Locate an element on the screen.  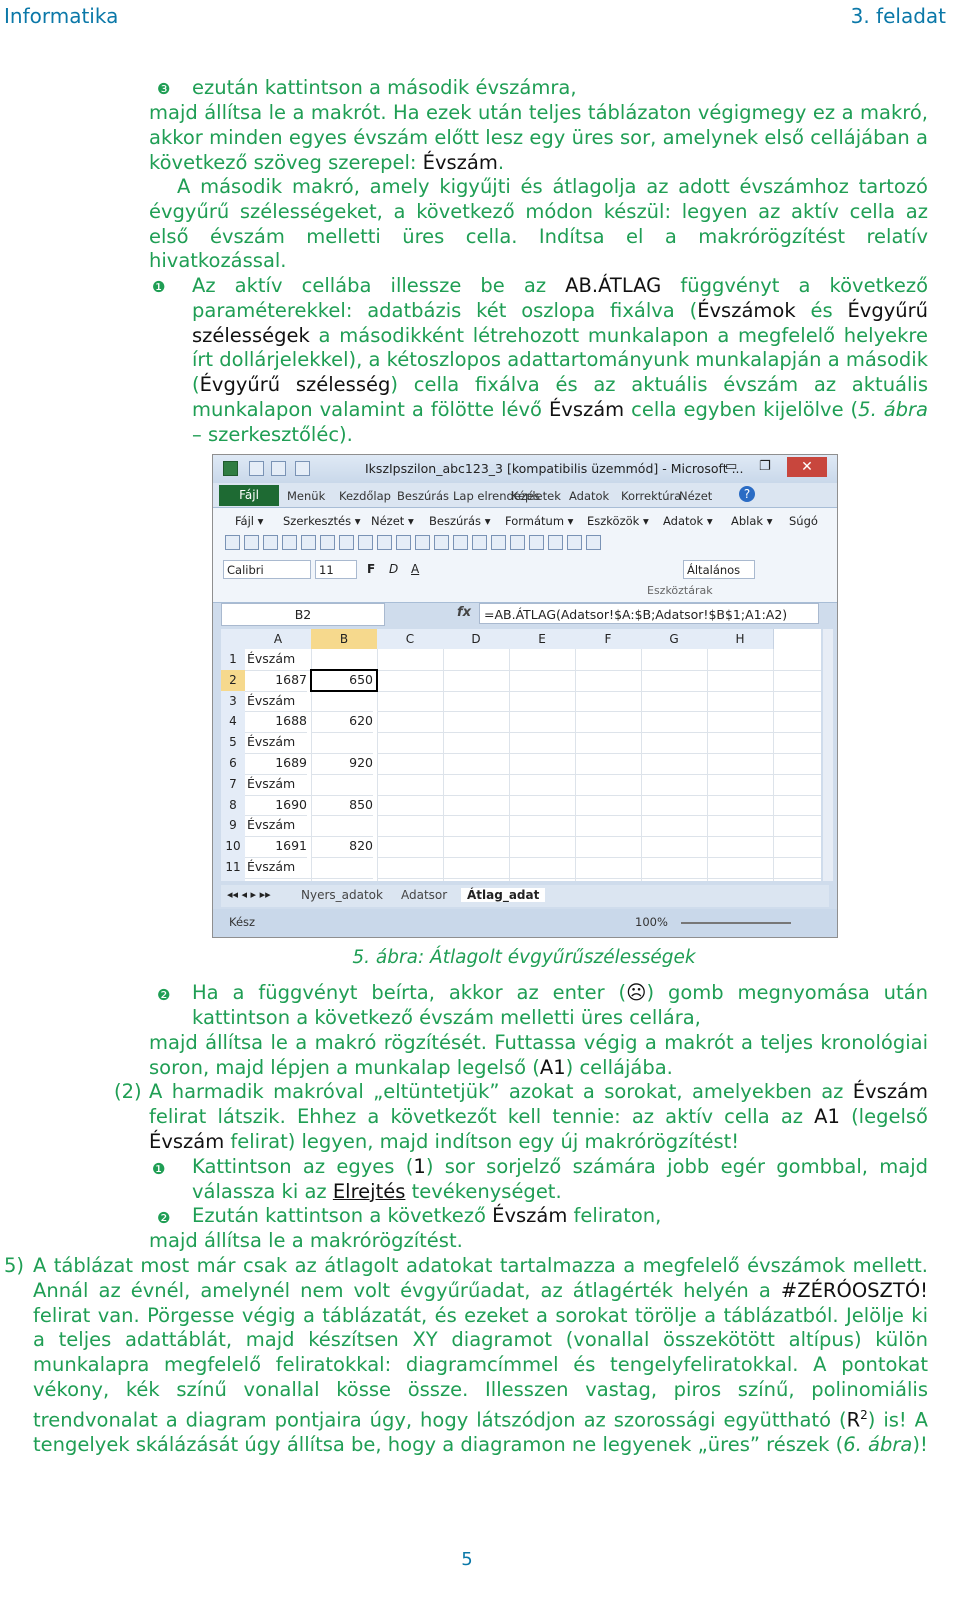
row-header: 7 is located at coordinates (233, 784).